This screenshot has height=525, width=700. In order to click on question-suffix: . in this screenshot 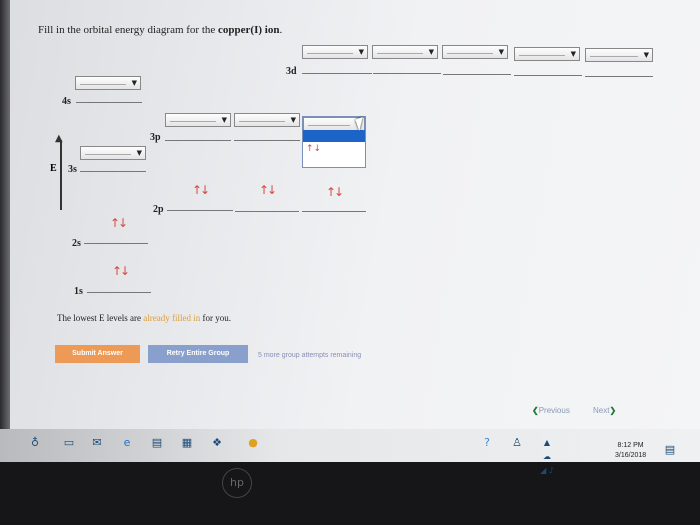, I will do `click(281, 30)`.